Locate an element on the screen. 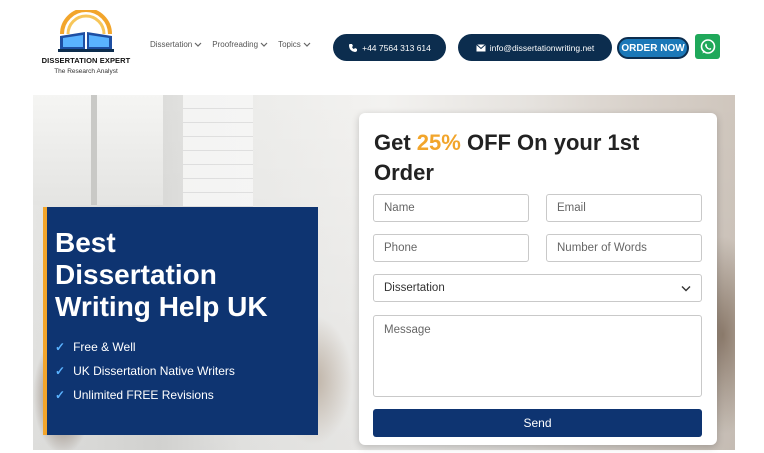 This screenshot has height=453, width=764. feature-item: ✓ Unlimited FREE Revisions is located at coordinates (181, 395).